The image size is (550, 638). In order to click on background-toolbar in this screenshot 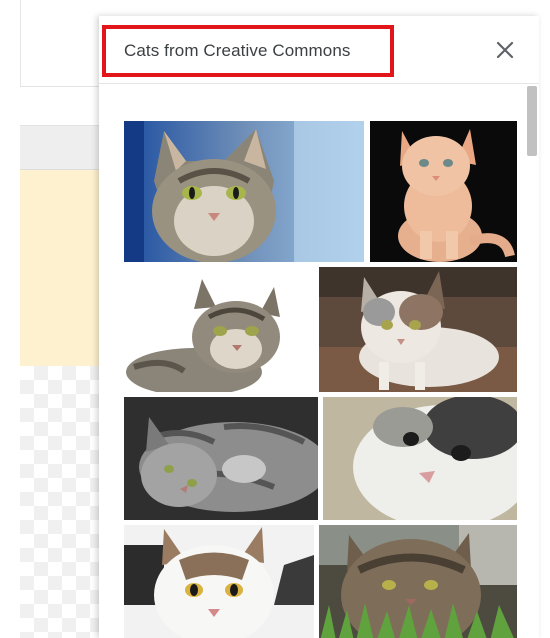, I will do `click(60, 106)`.